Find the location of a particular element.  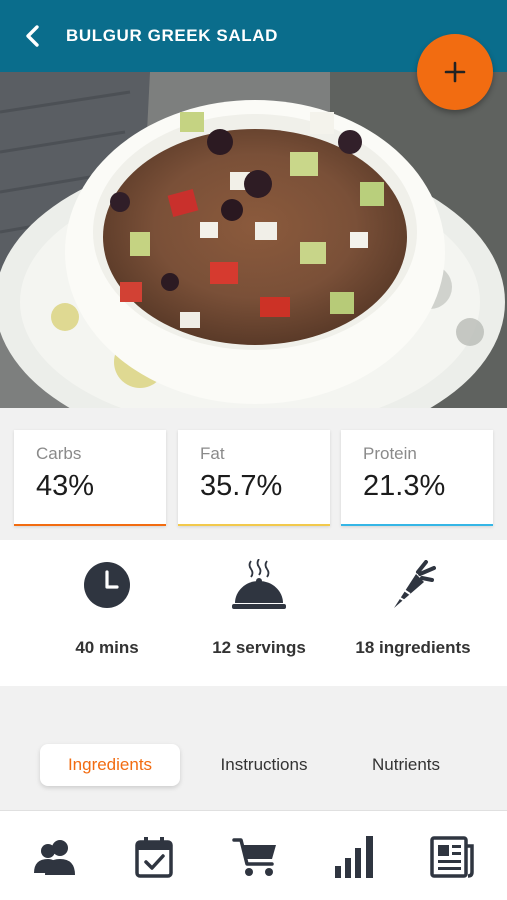

stat-servings-text: 12 servings is located at coordinates (259, 647).